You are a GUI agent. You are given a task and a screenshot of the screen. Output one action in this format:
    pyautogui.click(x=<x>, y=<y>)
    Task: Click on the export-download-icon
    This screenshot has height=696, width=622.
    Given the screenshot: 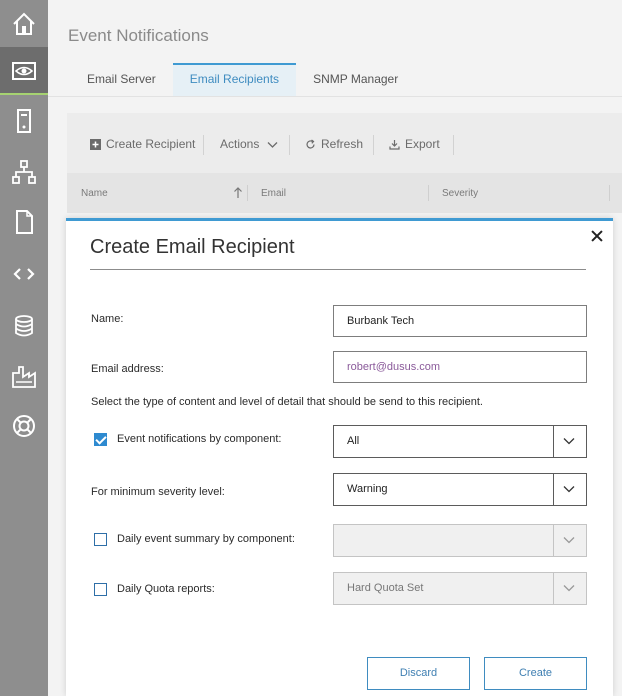 What is the action you would take?
    pyautogui.click(x=394, y=144)
    